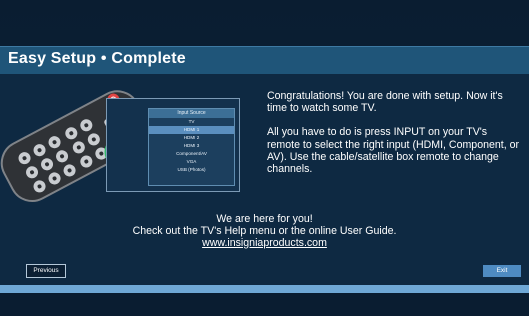 Image resolution: width=529 pixels, height=316 pixels. I want to click on menu-item-hdmi1: HDMI 1, so click(191, 130).